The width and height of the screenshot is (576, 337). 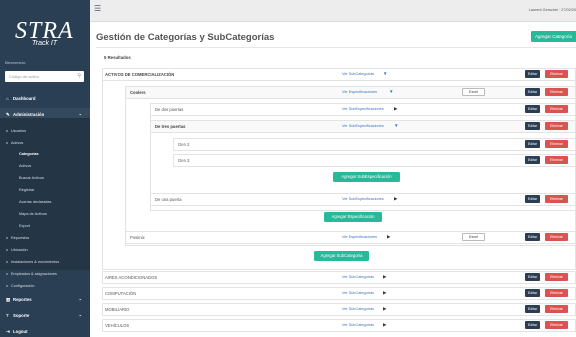 I want to click on search-placeholder: Código de activo, so click(x=24, y=76).